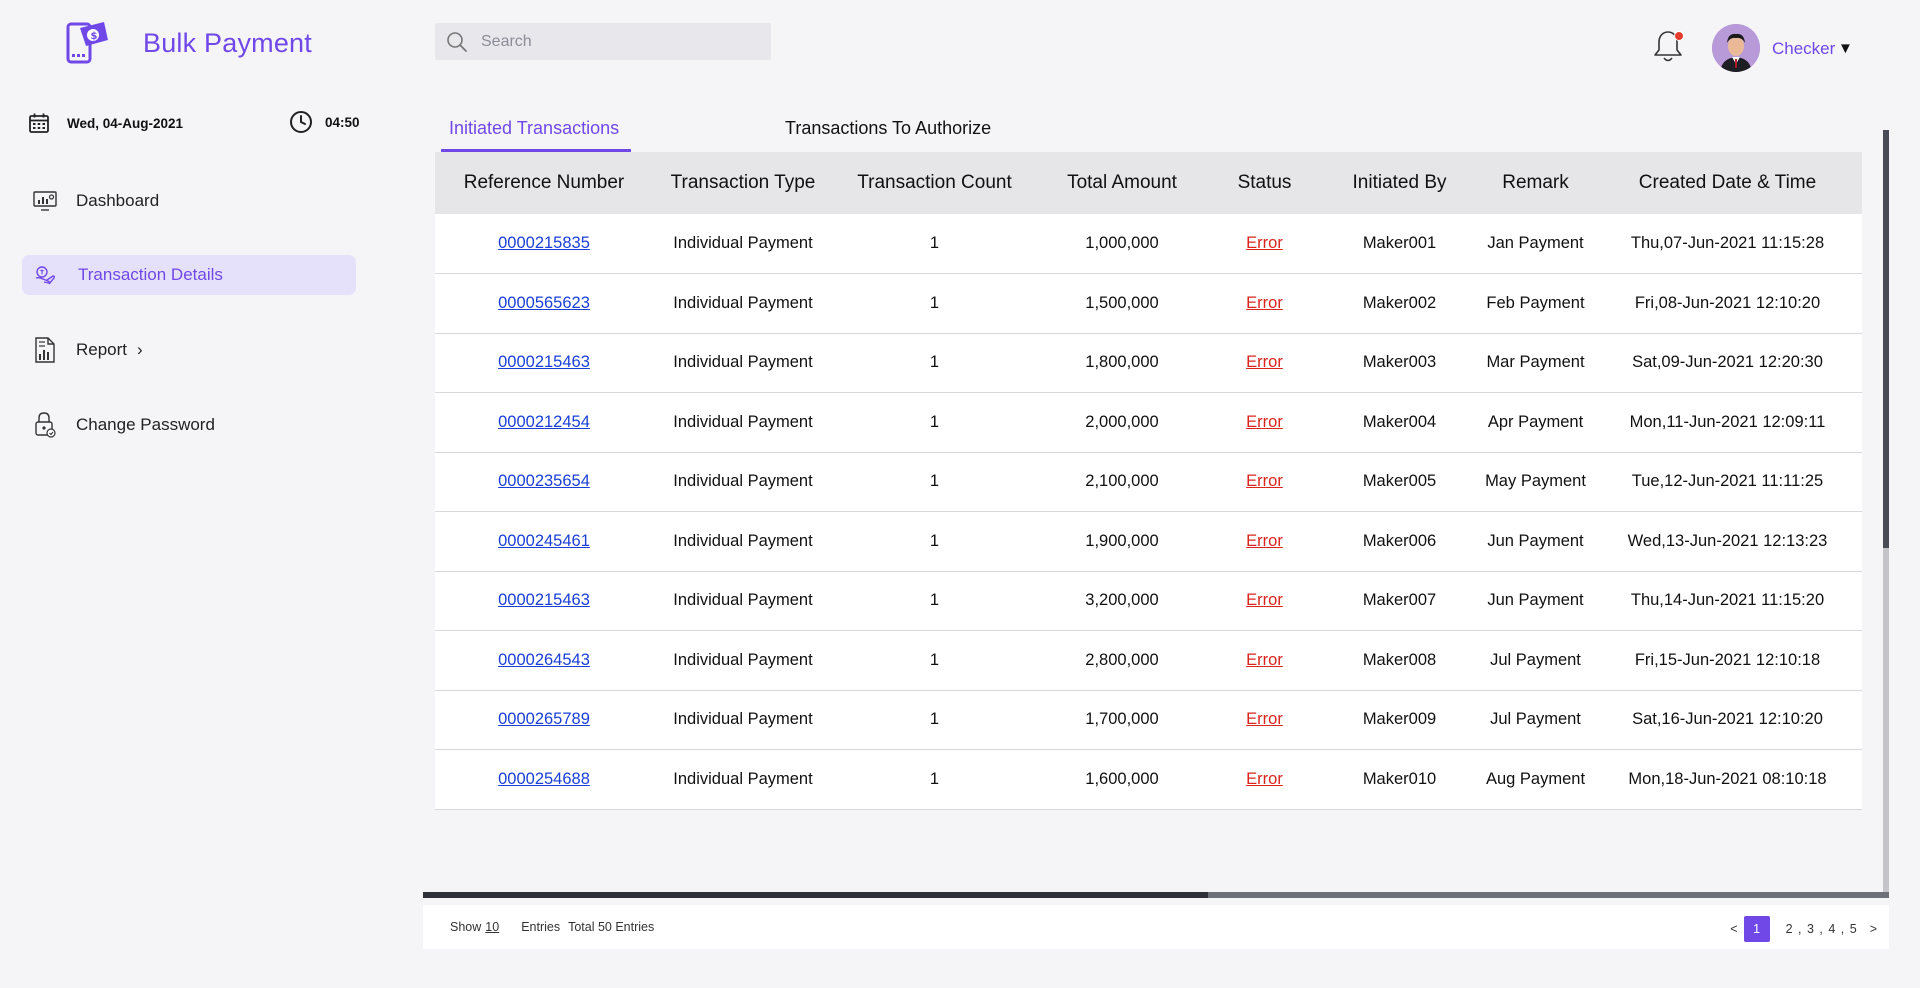 Image resolution: width=1920 pixels, height=988 pixels. What do you see at coordinates (39, 123) in the screenshot?
I see `calendar-icon` at bounding box center [39, 123].